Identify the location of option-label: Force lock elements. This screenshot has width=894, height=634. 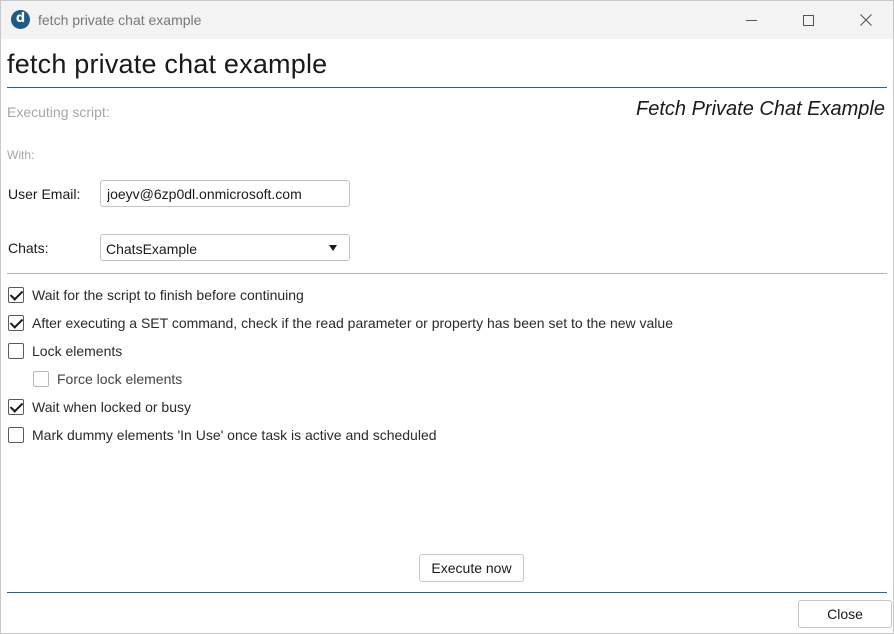
(120, 379).